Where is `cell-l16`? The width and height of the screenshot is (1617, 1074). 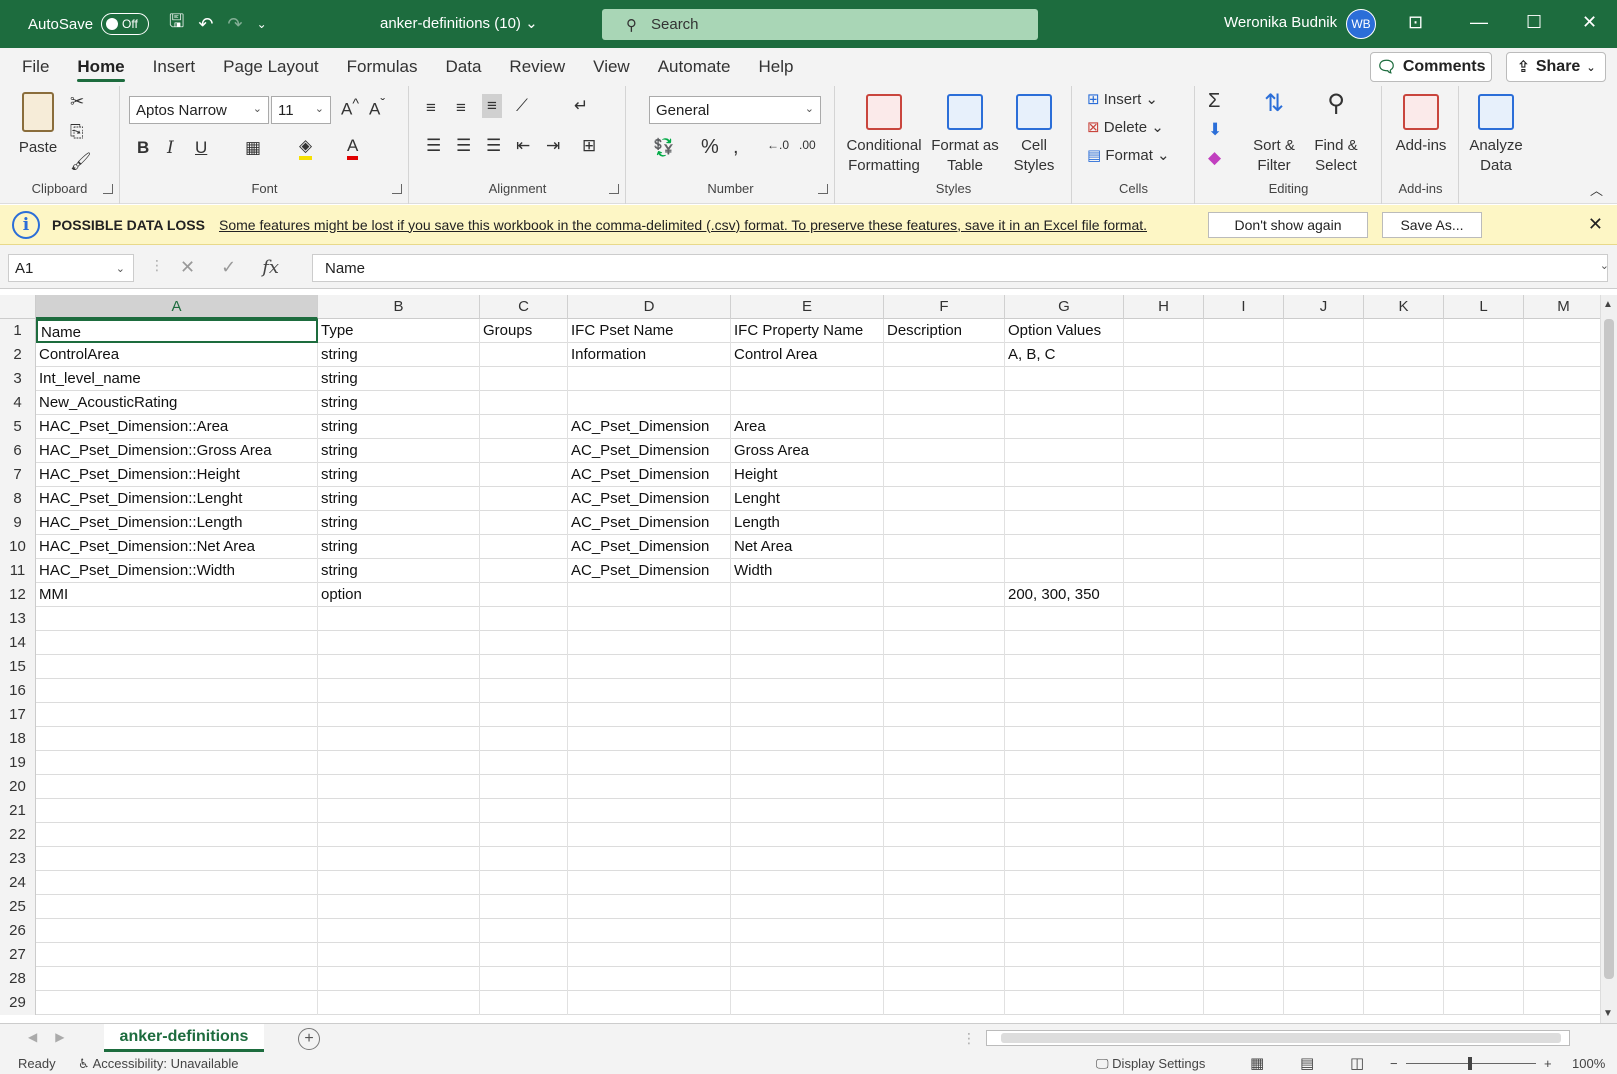
cell-l16 is located at coordinates (1484, 691).